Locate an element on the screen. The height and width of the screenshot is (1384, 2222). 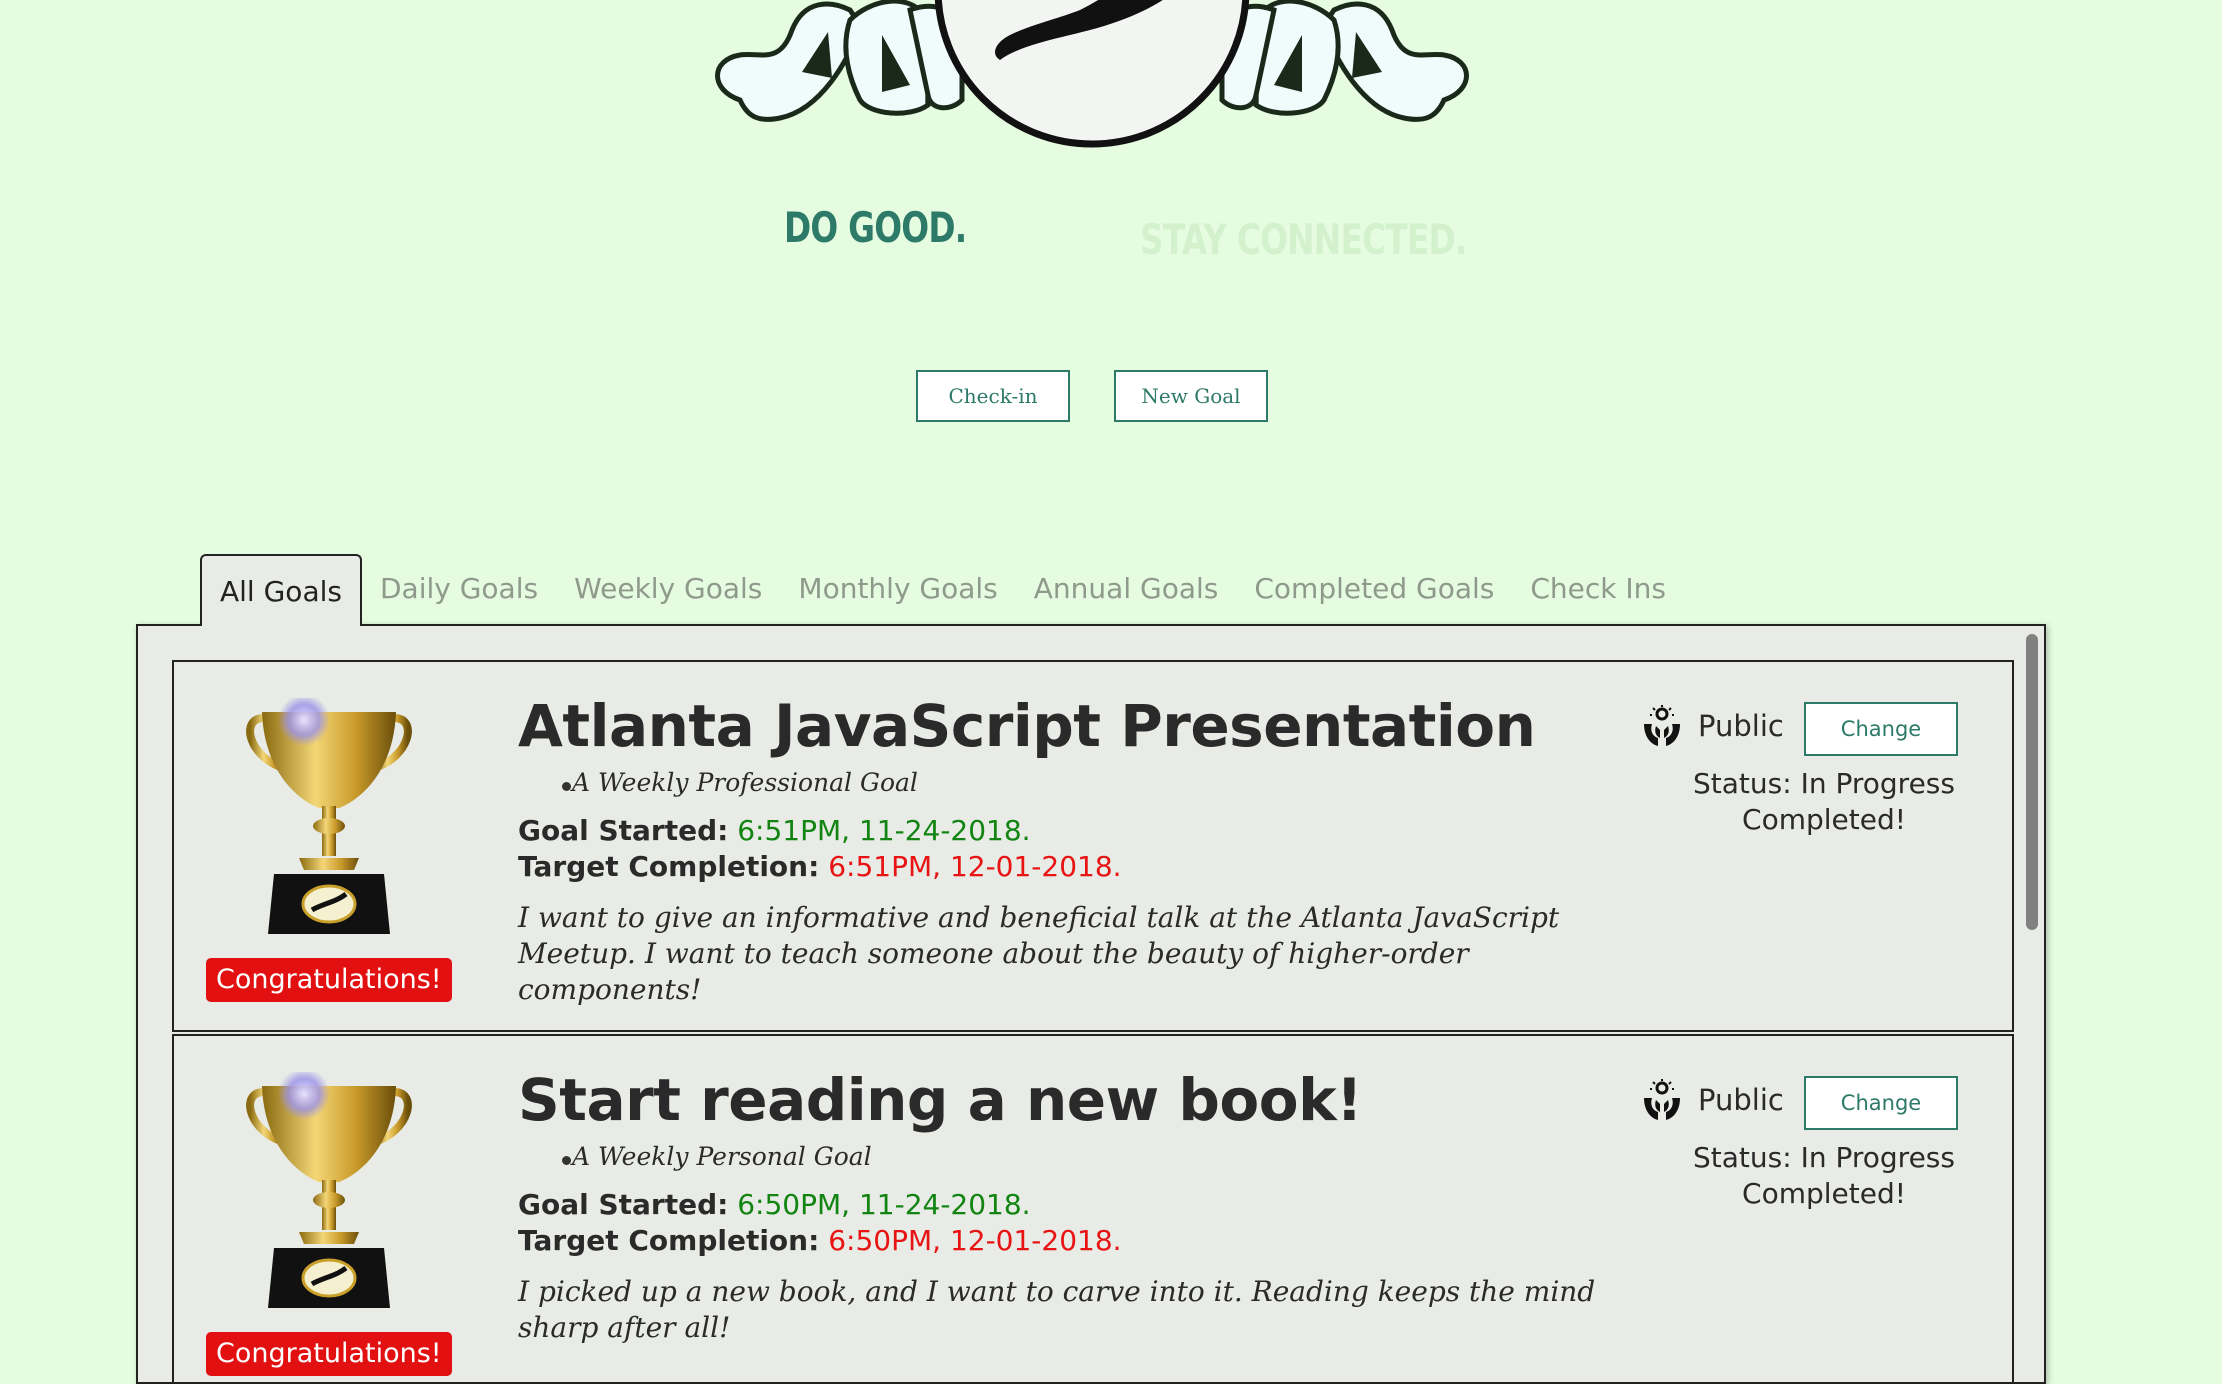
target-completion: Target Completion: 6:50PM, 12-01-2018. is located at coordinates (820, 1240).